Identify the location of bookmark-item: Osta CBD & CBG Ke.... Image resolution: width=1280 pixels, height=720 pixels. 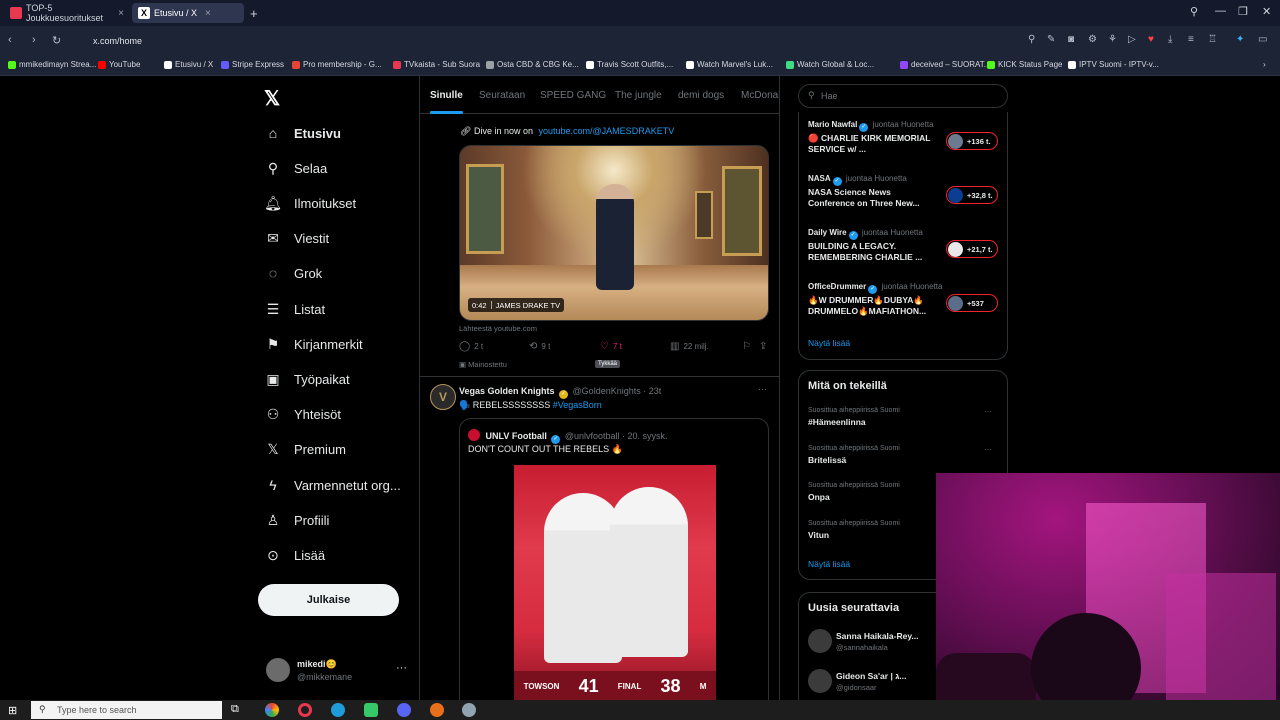
(532, 64).